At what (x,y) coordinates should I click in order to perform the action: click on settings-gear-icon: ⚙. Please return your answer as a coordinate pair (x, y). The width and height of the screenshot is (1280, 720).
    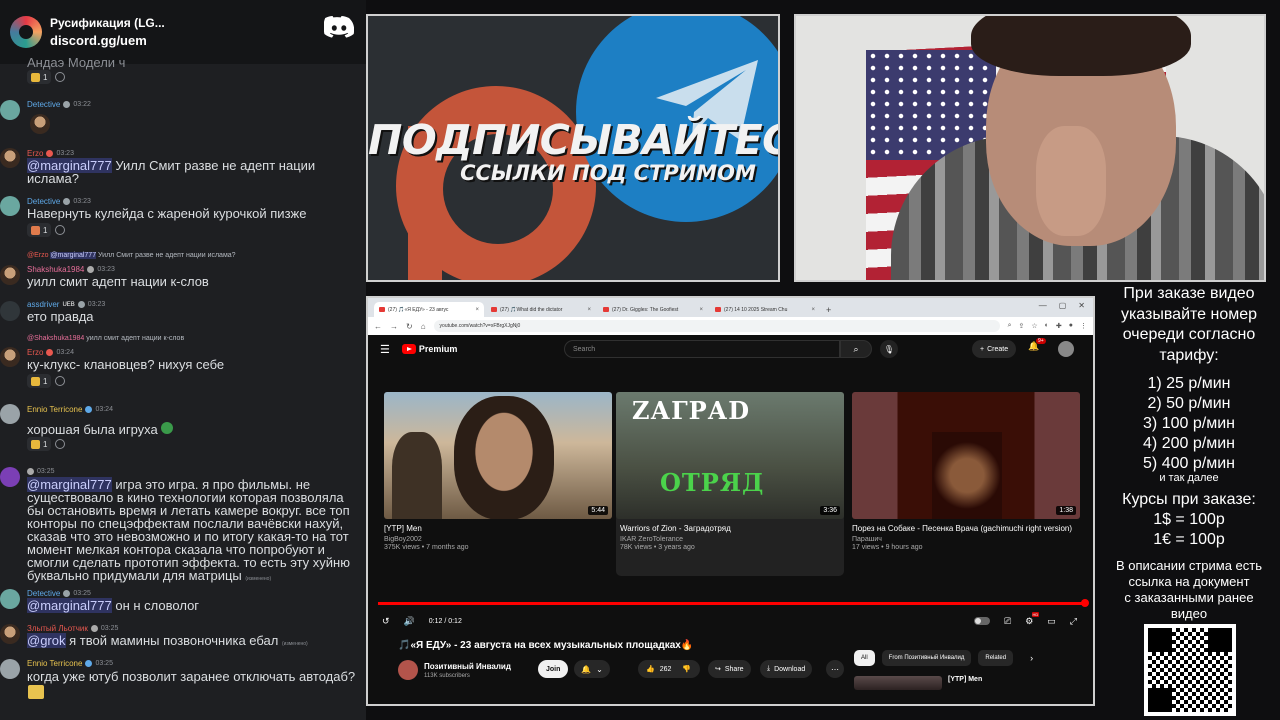
    Looking at the image, I should click on (1032, 619).